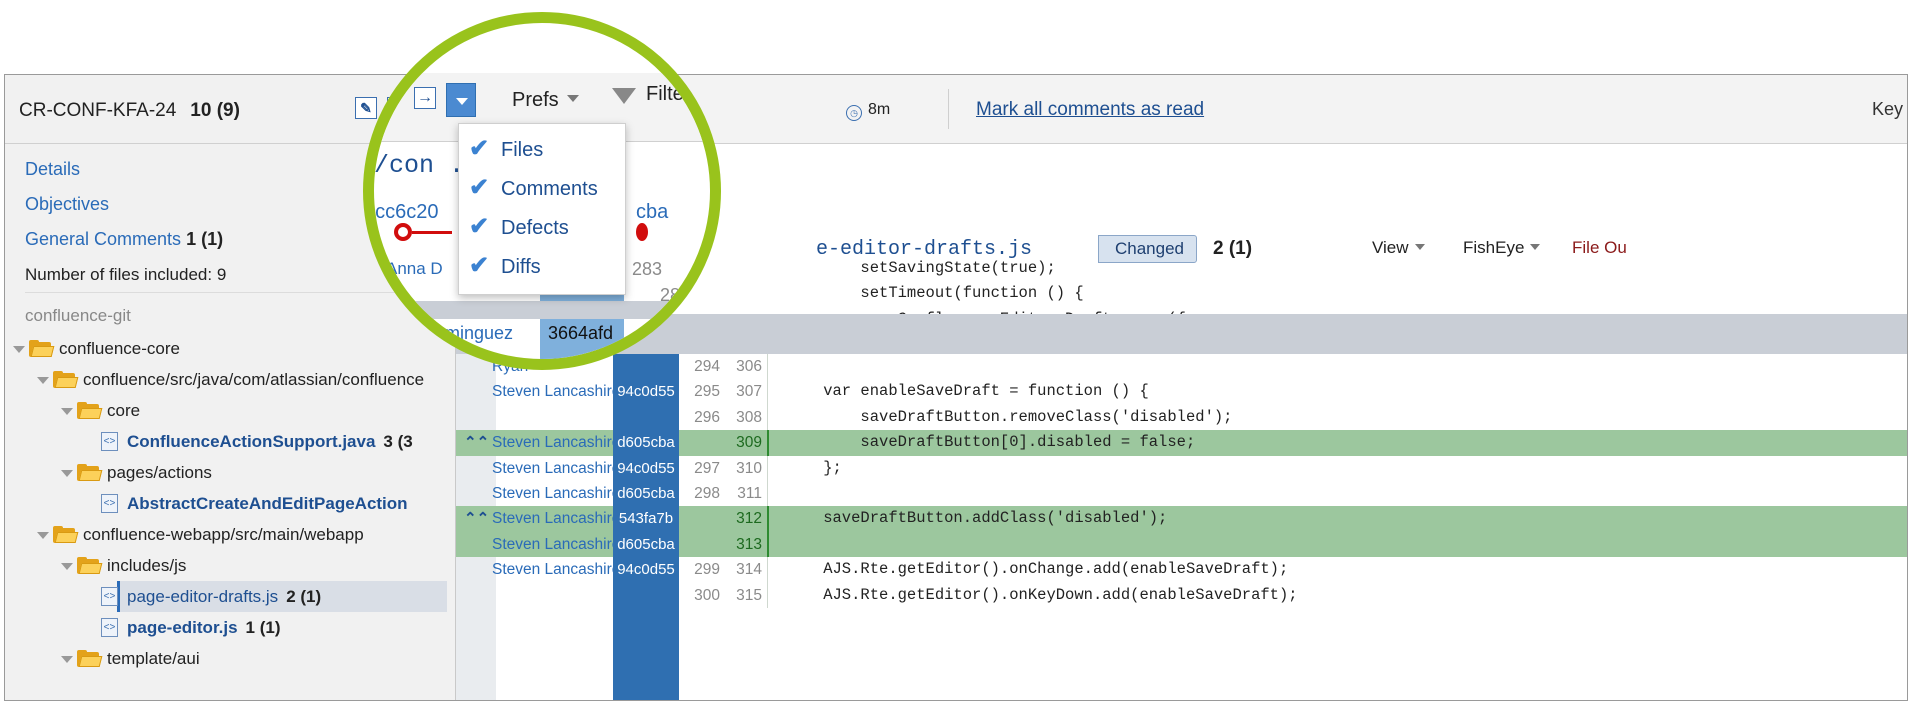  I want to click on file-name-label: page-editor-drafts.js, so click(203, 596).